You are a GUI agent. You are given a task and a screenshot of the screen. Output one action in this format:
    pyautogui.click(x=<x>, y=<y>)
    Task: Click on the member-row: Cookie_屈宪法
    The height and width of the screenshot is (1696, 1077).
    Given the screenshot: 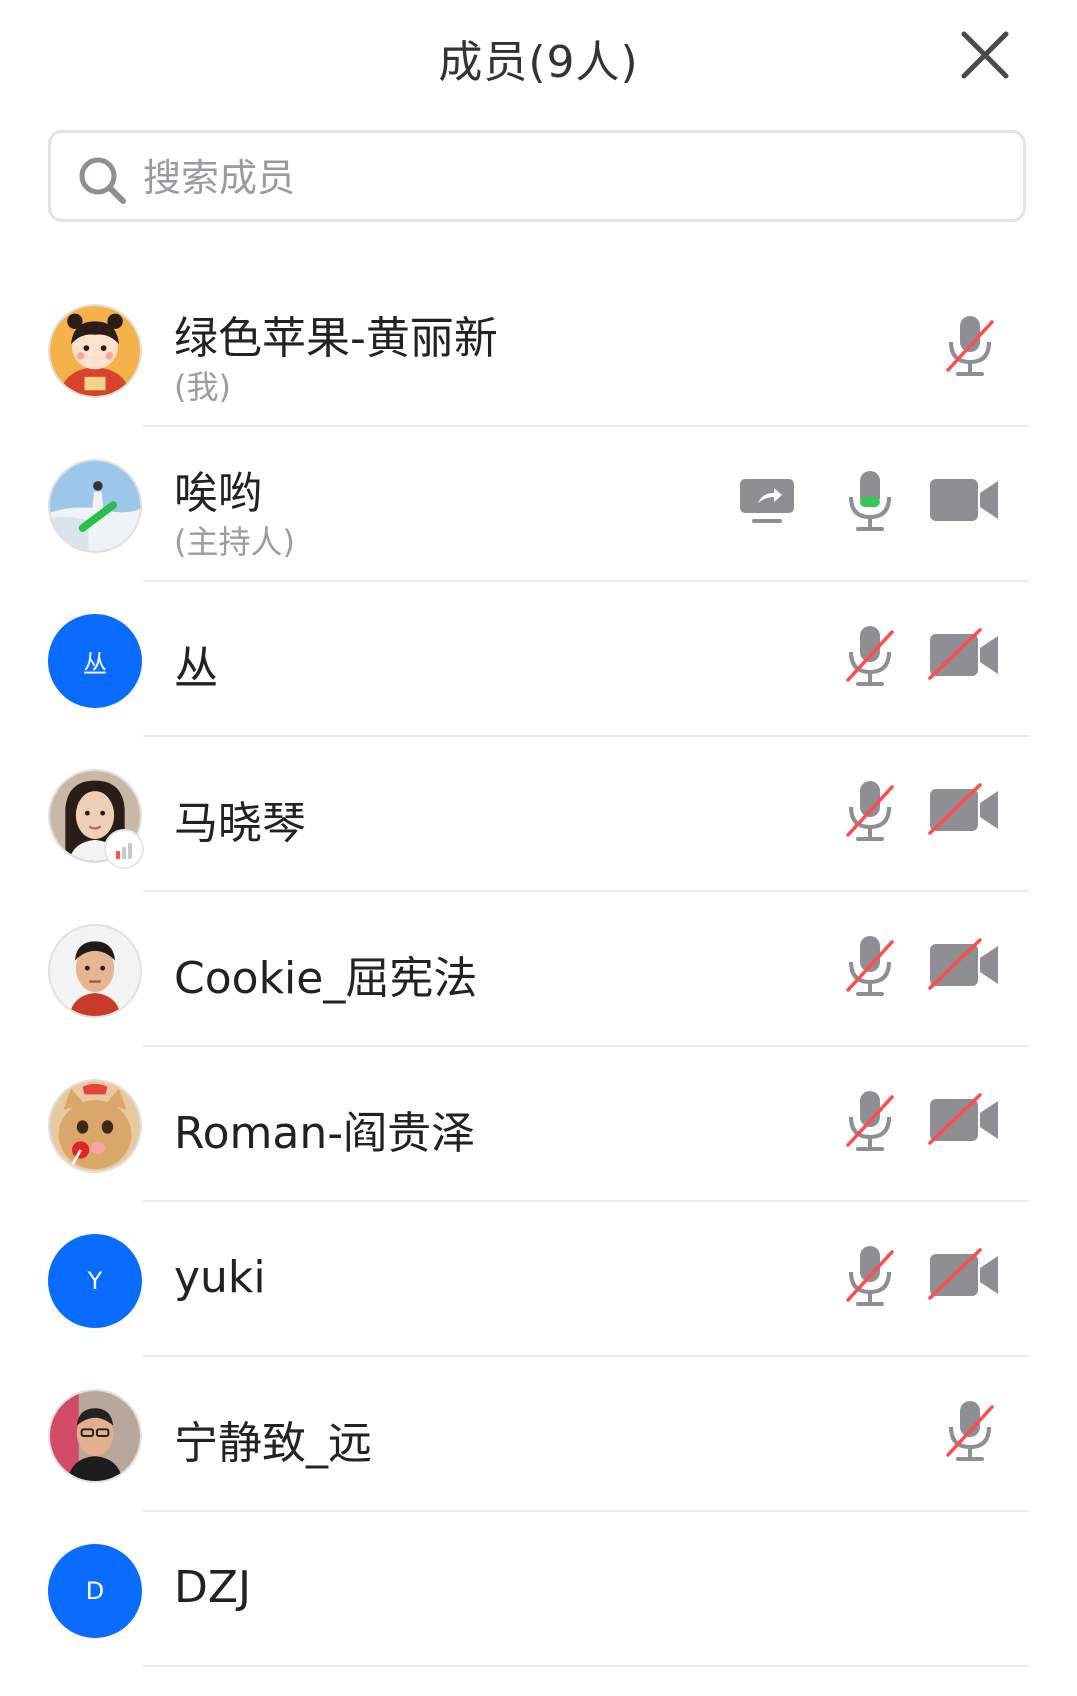 What is the action you would take?
    pyautogui.click(x=538, y=969)
    